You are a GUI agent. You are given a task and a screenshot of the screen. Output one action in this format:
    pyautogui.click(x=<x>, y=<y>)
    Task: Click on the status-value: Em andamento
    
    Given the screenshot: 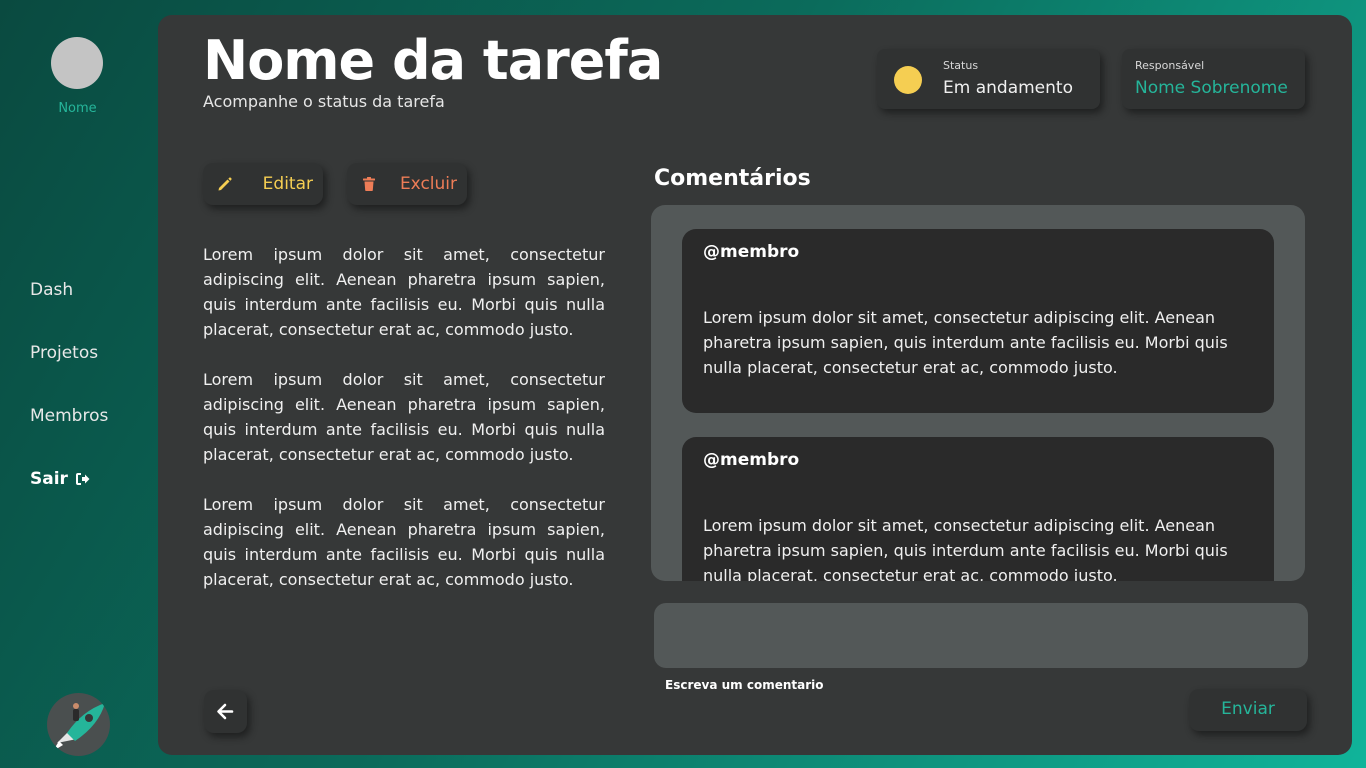 What is the action you would take?
    pyautogui.click(x=1008, y=88)
    